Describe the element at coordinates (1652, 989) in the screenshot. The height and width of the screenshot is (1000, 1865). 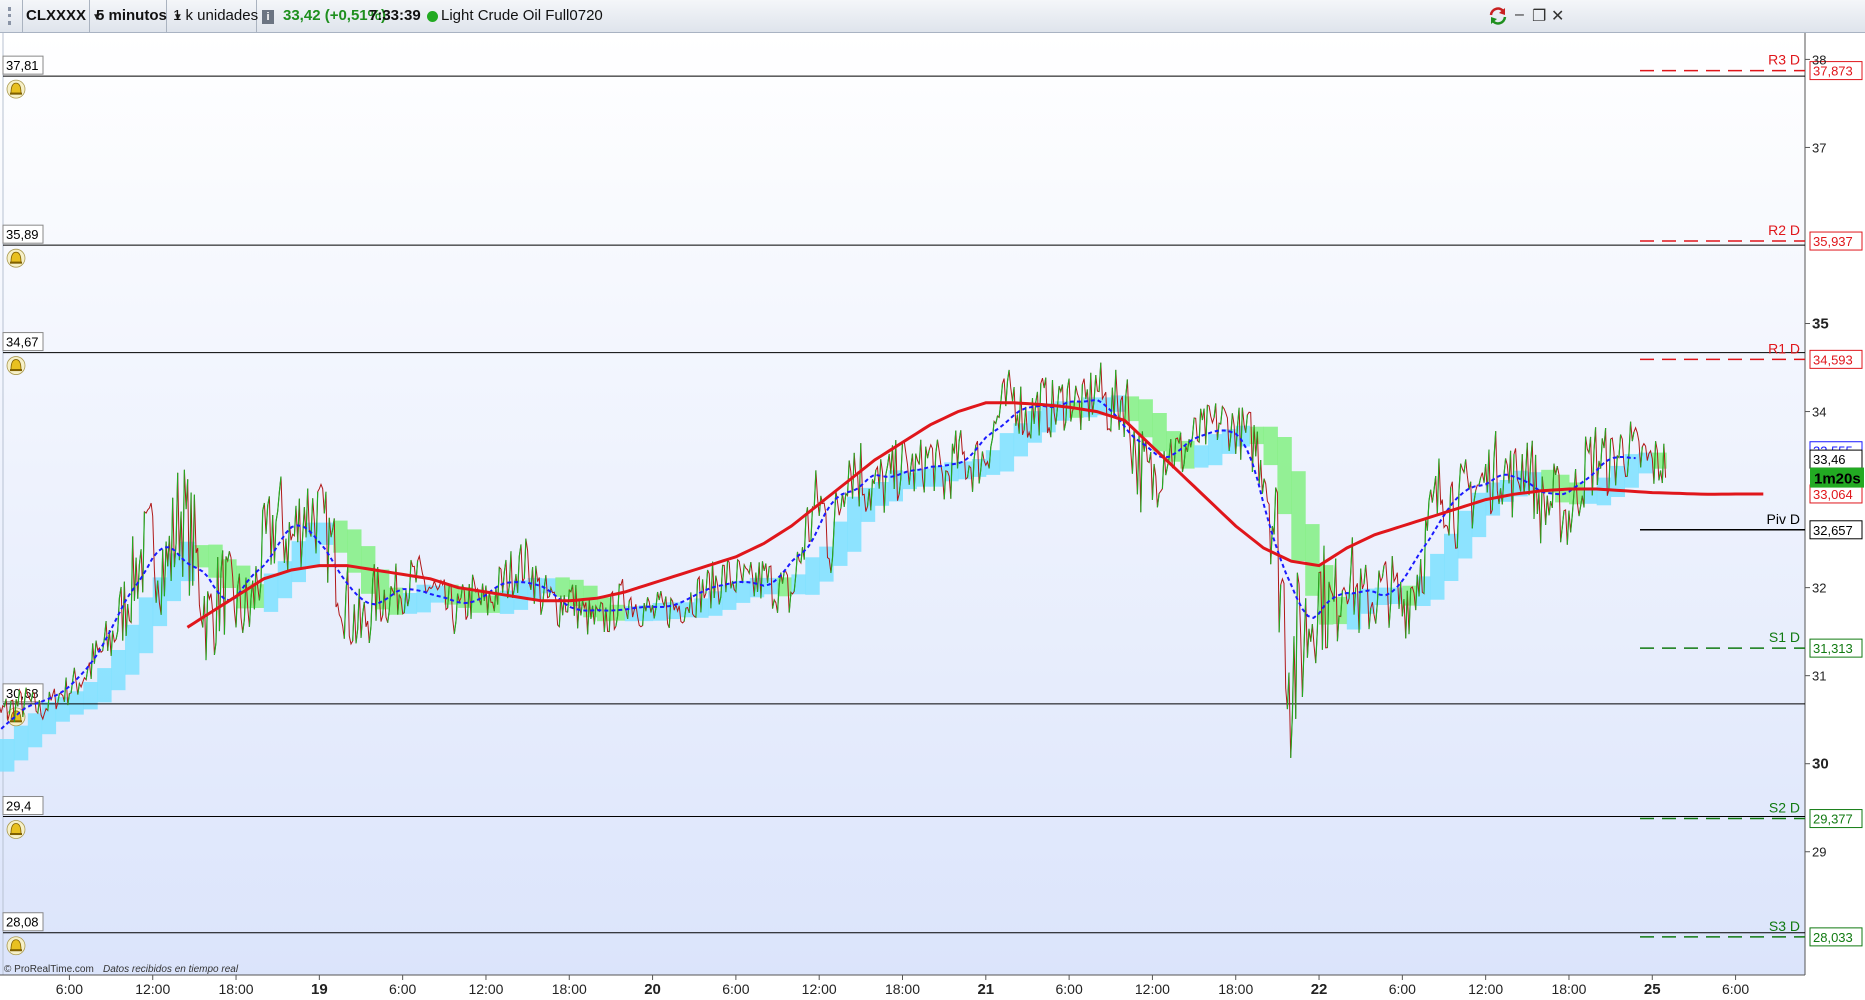
I see `x-tick-label: 25` at that location.